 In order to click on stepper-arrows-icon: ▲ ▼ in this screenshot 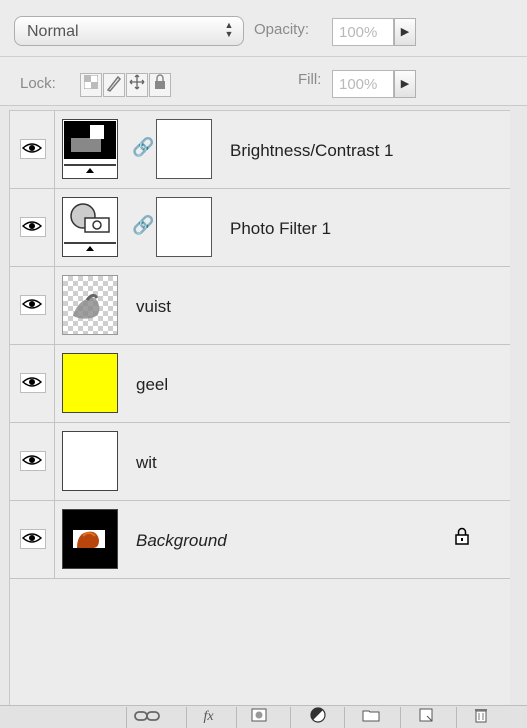, I will do `click(229, 29)`.